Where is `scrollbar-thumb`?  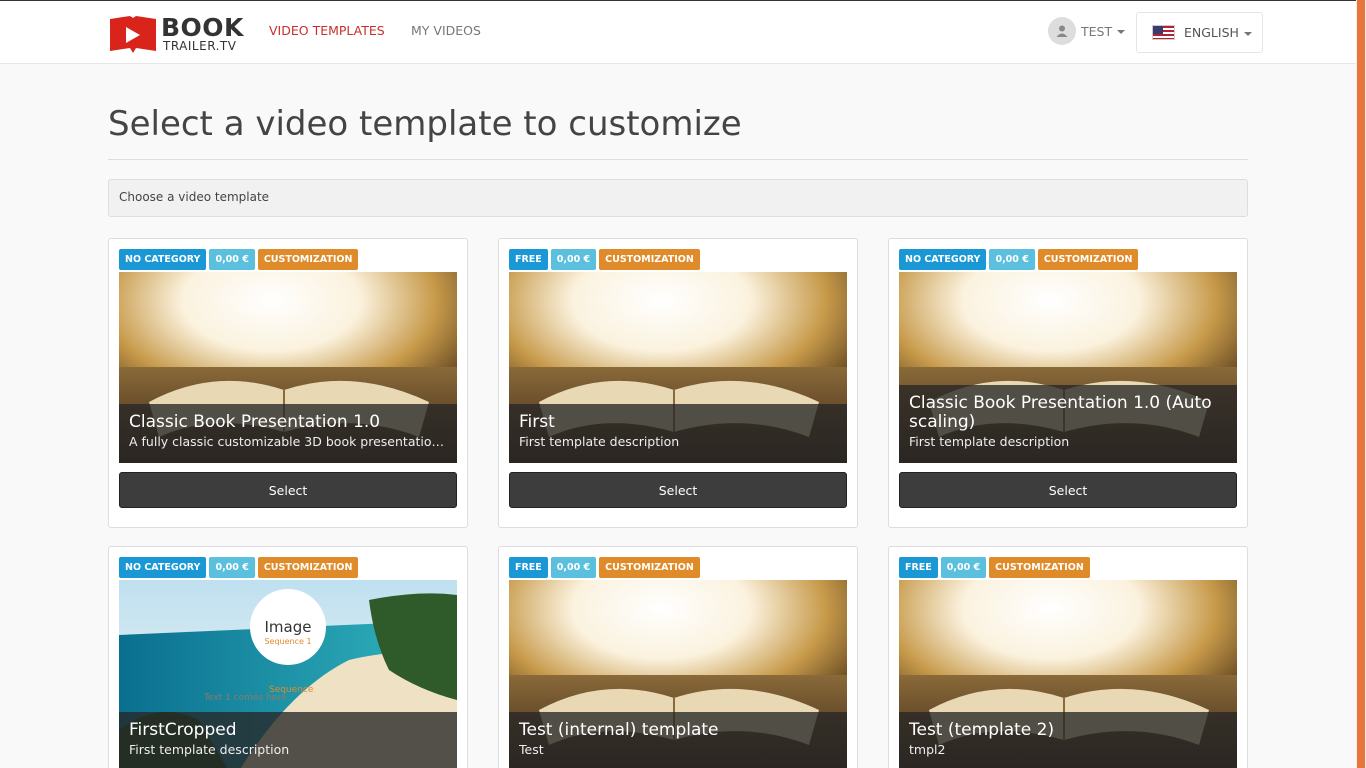
scrollbar-thumb is located at coordinates (1361, 384).